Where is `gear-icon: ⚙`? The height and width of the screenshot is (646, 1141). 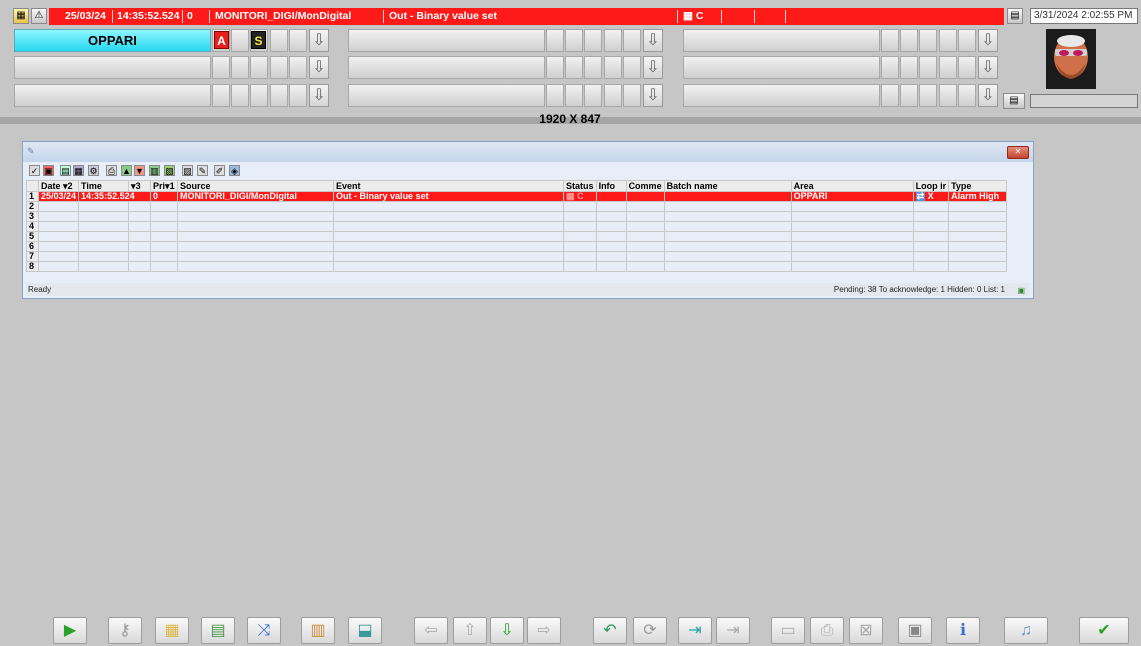 gear-icon: ⚙ is located at coordinates (93, 170).